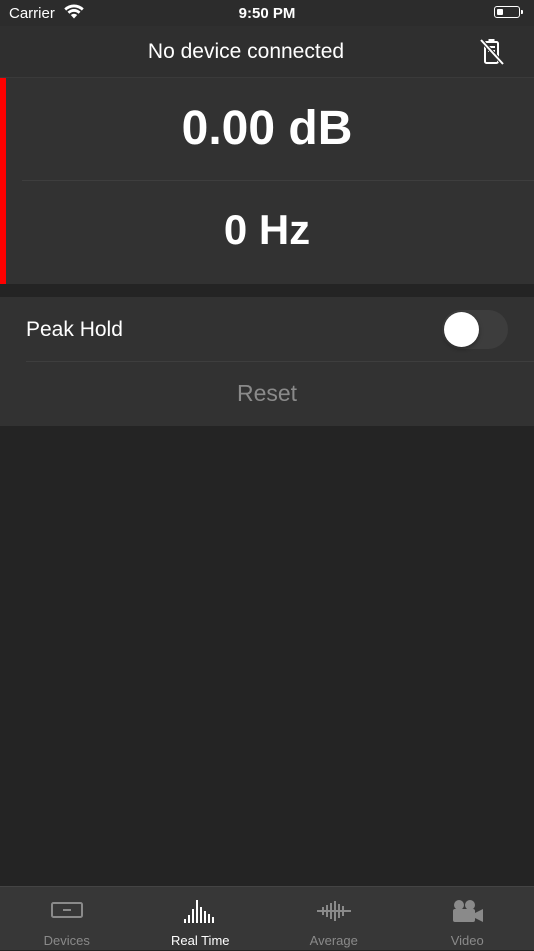 This screenshot has width=534, height=951. I want to click on page-title: No device connected, so click(246, 52).